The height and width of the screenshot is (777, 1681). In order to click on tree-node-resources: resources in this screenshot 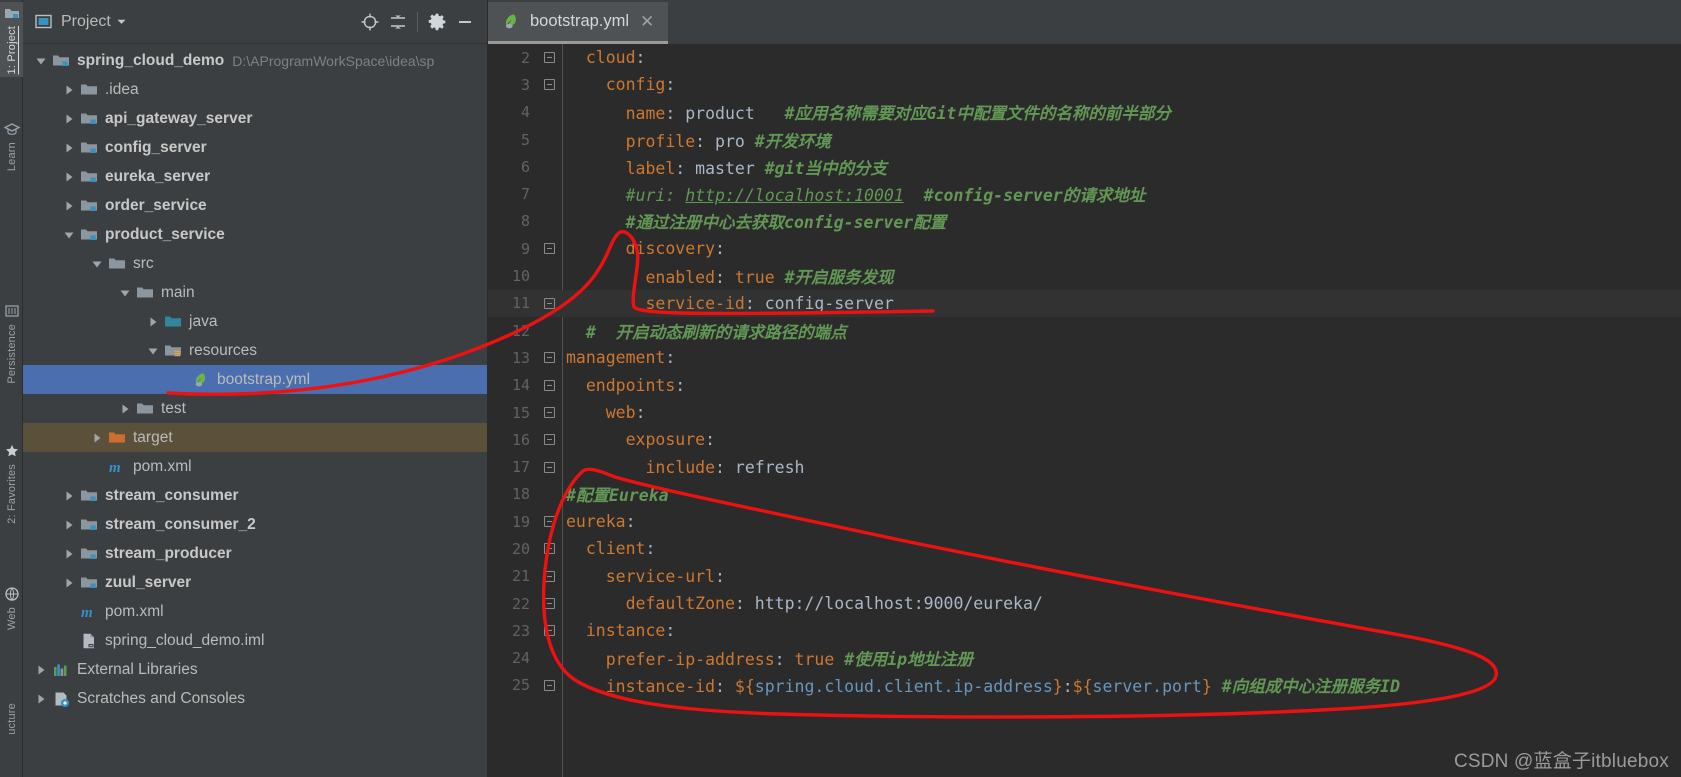, I will do `click(255, 350)`.